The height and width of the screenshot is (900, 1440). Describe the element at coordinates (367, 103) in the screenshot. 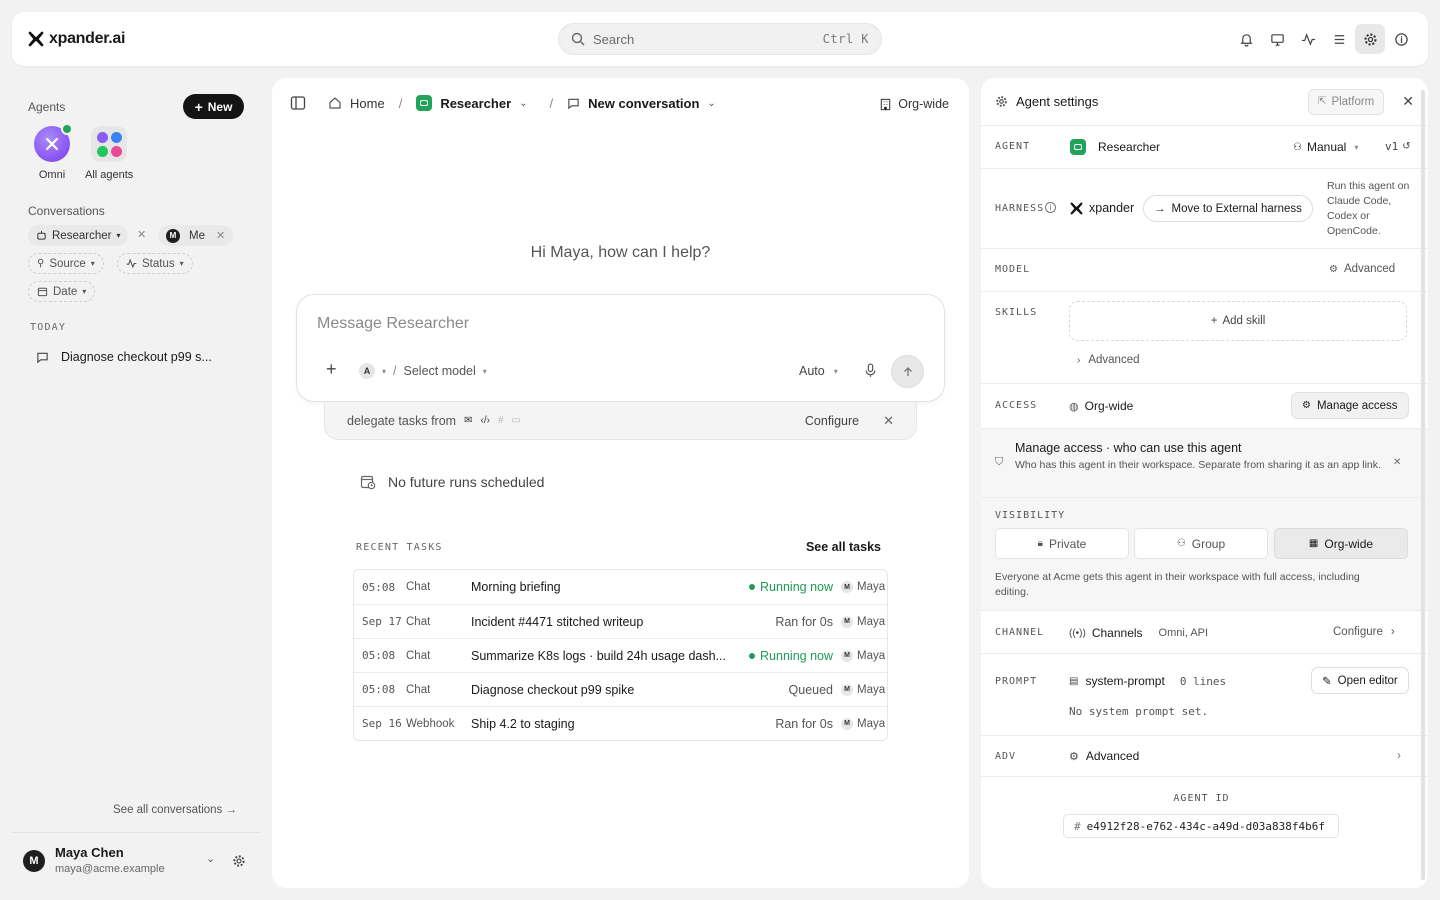

I see `breadcrumb-home: Home` at that location.